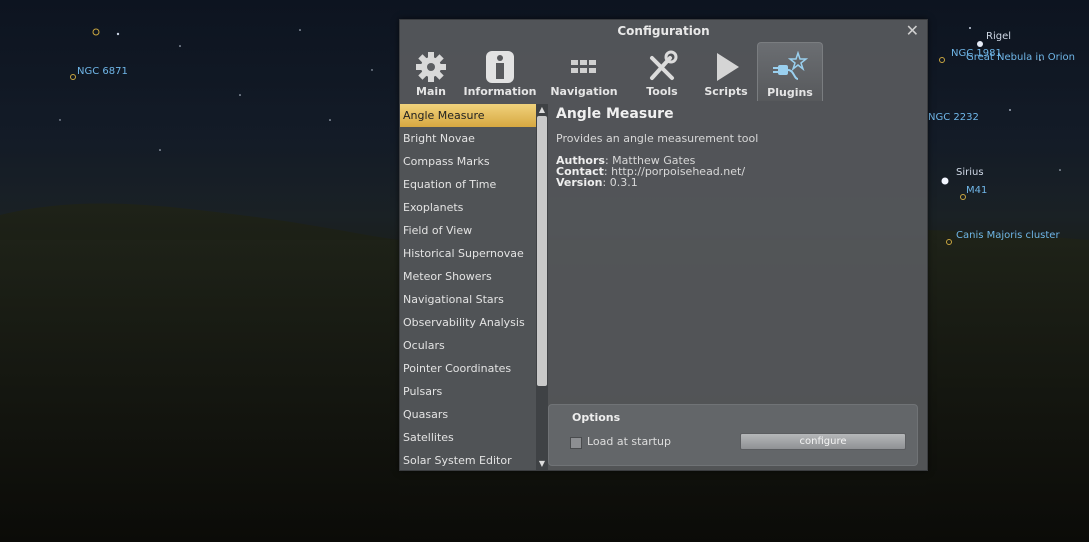 Image resolution: width=1089 pixels, height=542 pixels. Describe the element at coordinates (431, 67) in the screenshot. I see `gear-icon` at that location.